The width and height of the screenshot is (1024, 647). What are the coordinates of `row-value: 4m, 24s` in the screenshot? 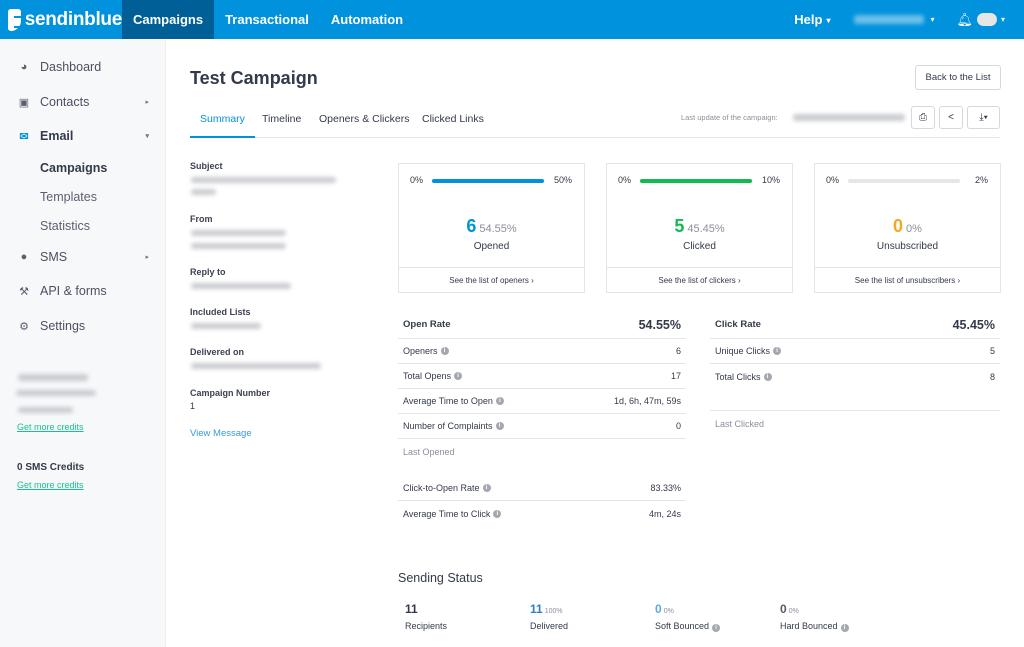 It's located at (664, 513).